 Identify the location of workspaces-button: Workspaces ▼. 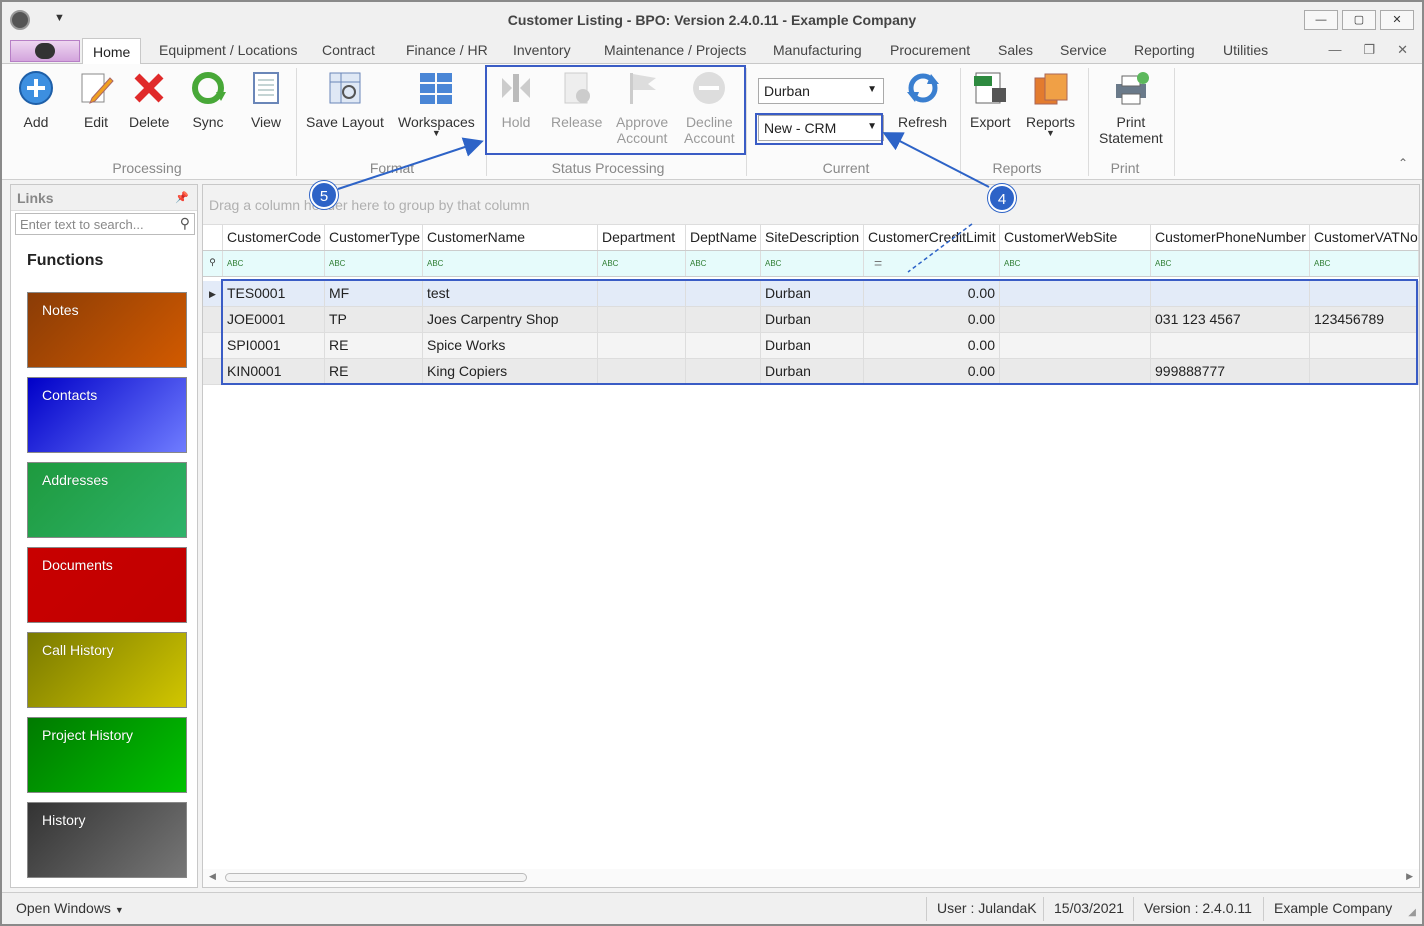
(436, 104).